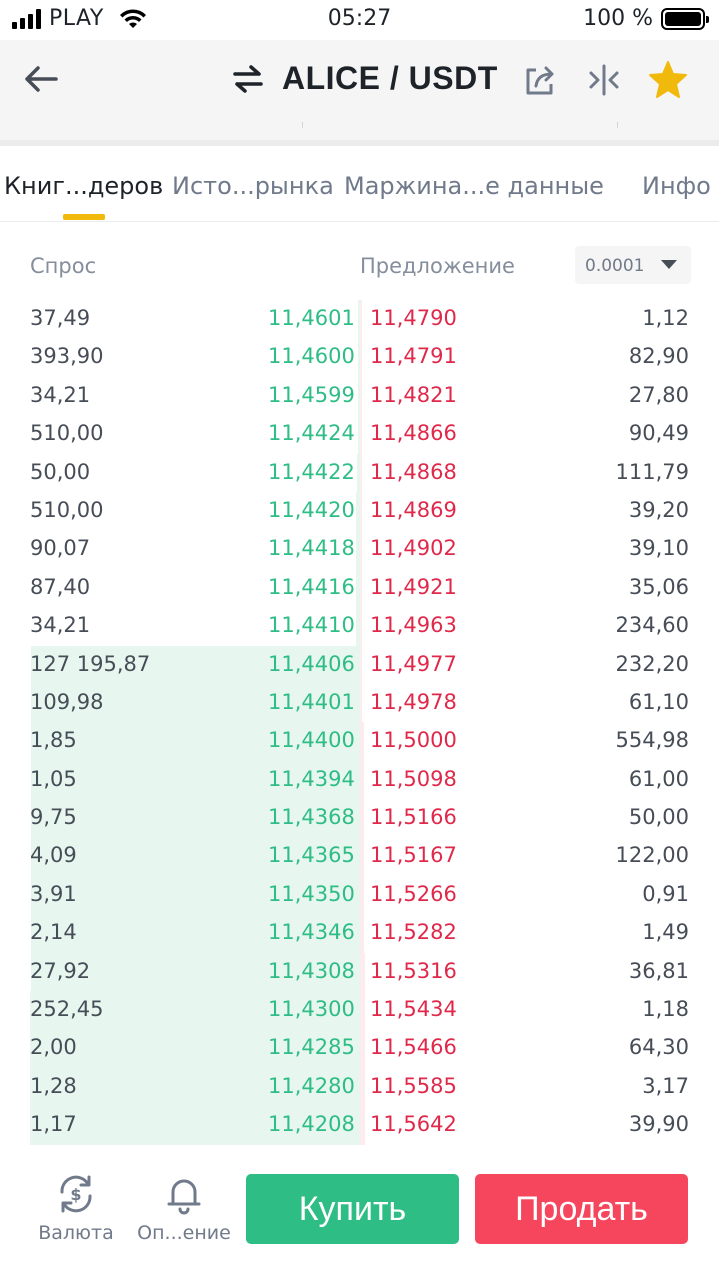  Describe the element at coordinates (60, 548) in the screenshot. I see `bid-amount: 90,07` at that location.